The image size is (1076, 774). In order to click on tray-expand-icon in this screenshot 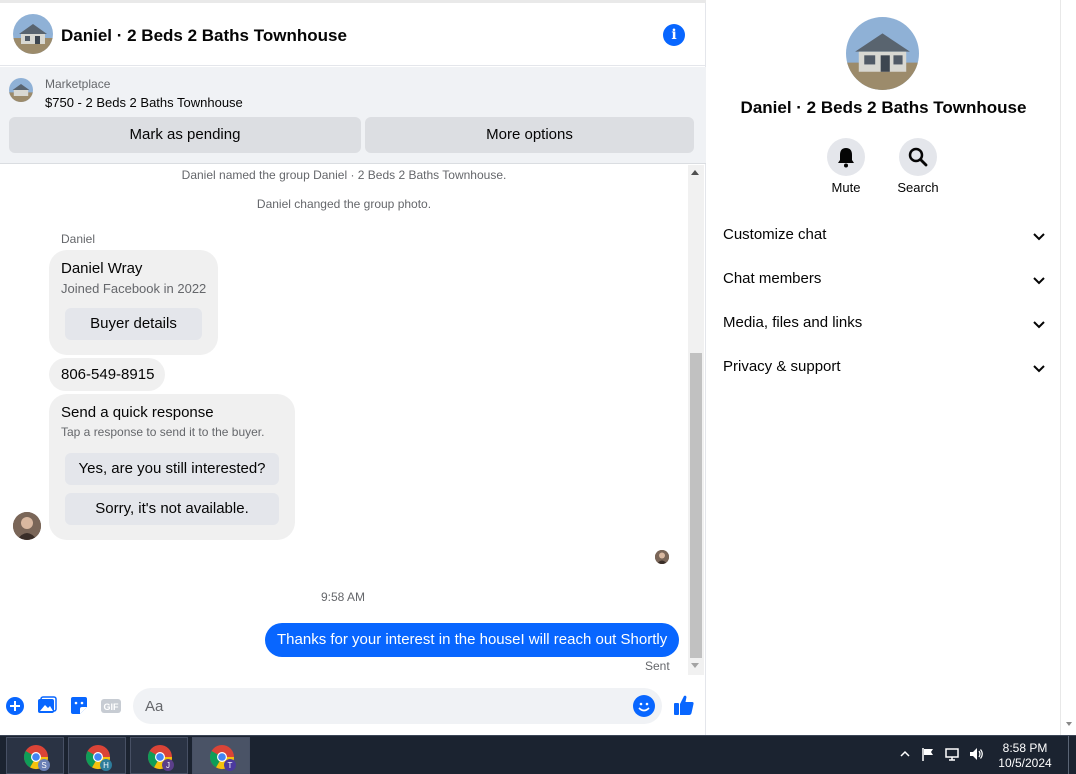, I will do `click(905, 754)`.